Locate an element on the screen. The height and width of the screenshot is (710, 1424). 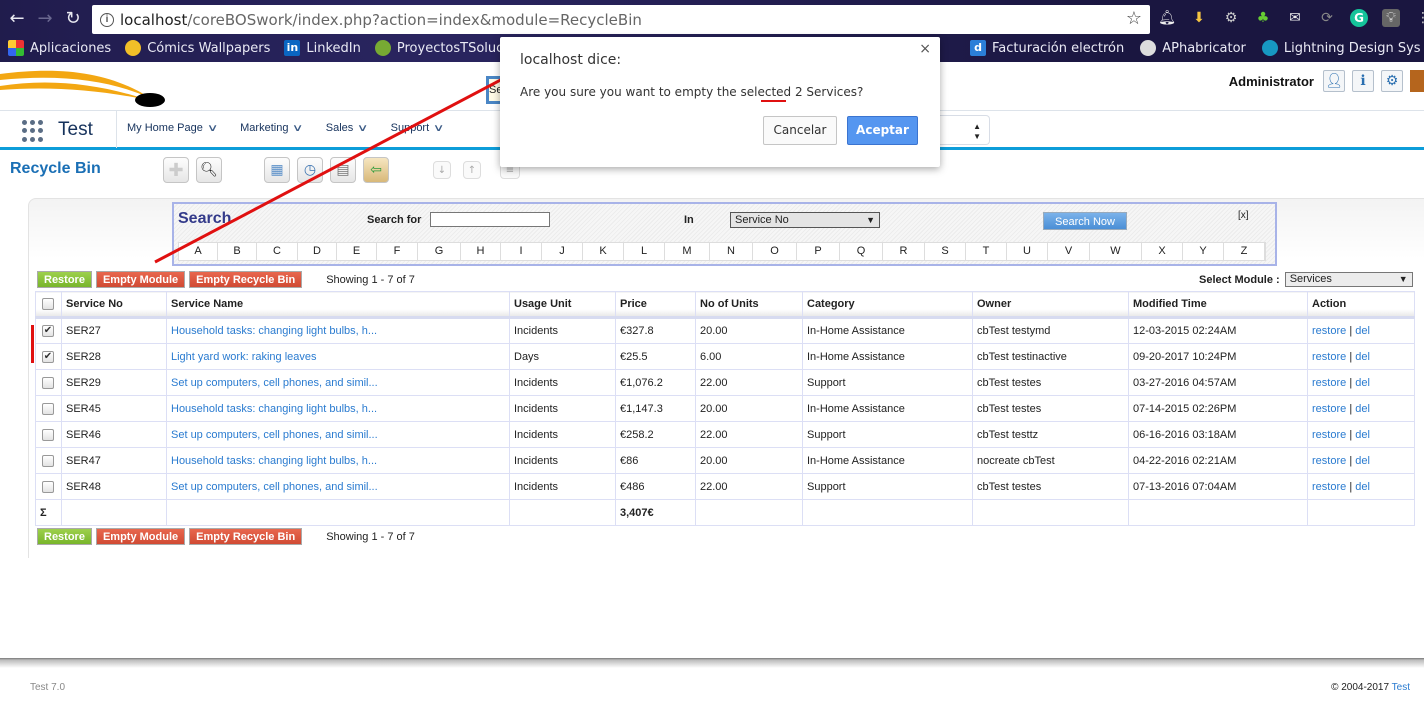
alpha-filter-d: D is located at coordinates (317, 251).